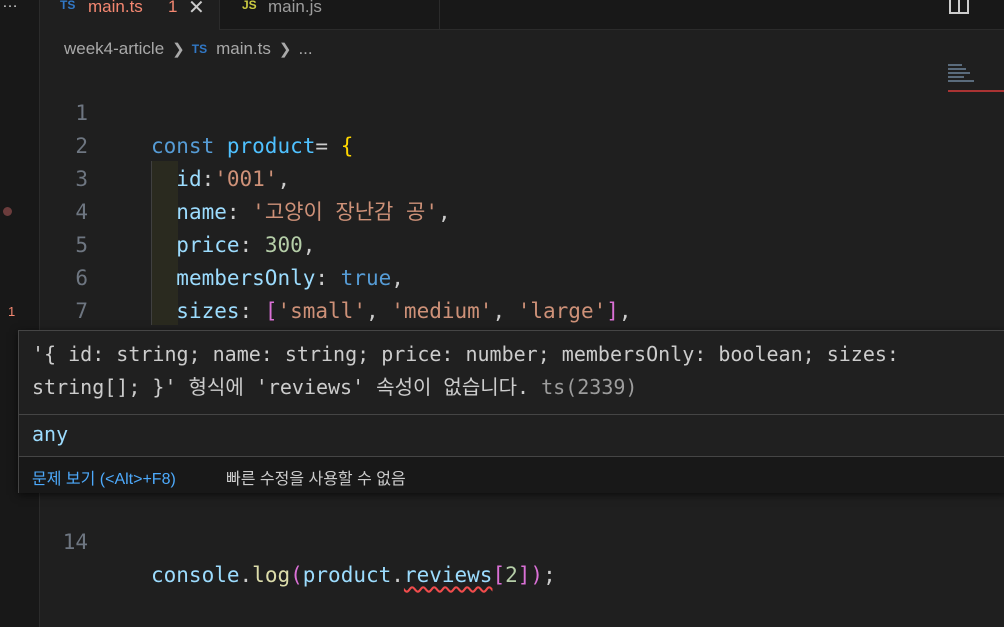 The image size is (1004, 627). Describe the element at coordinates (490, 210) in the screenshot. I see `code-line: 4 price: 300,` at that location.